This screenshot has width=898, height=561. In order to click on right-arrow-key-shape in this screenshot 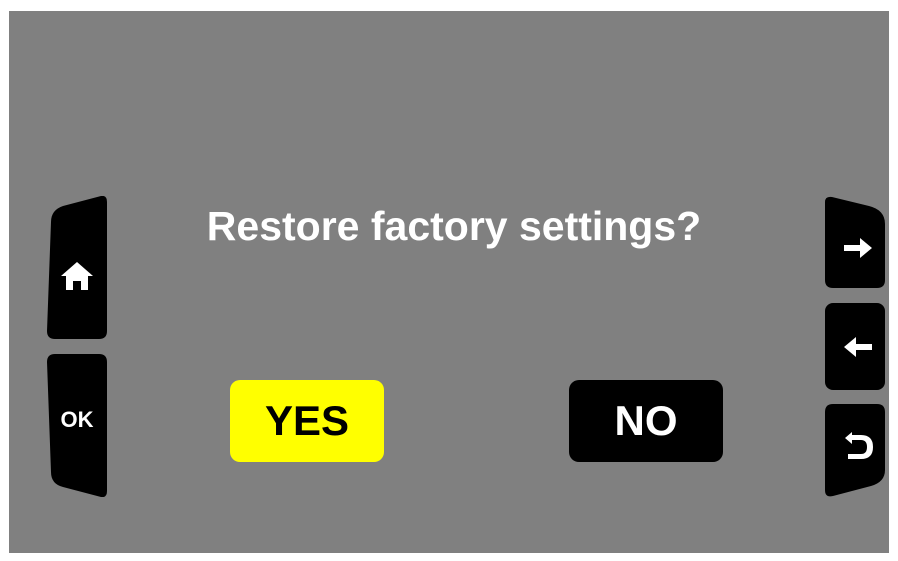, I will do `click(855, 242)`.